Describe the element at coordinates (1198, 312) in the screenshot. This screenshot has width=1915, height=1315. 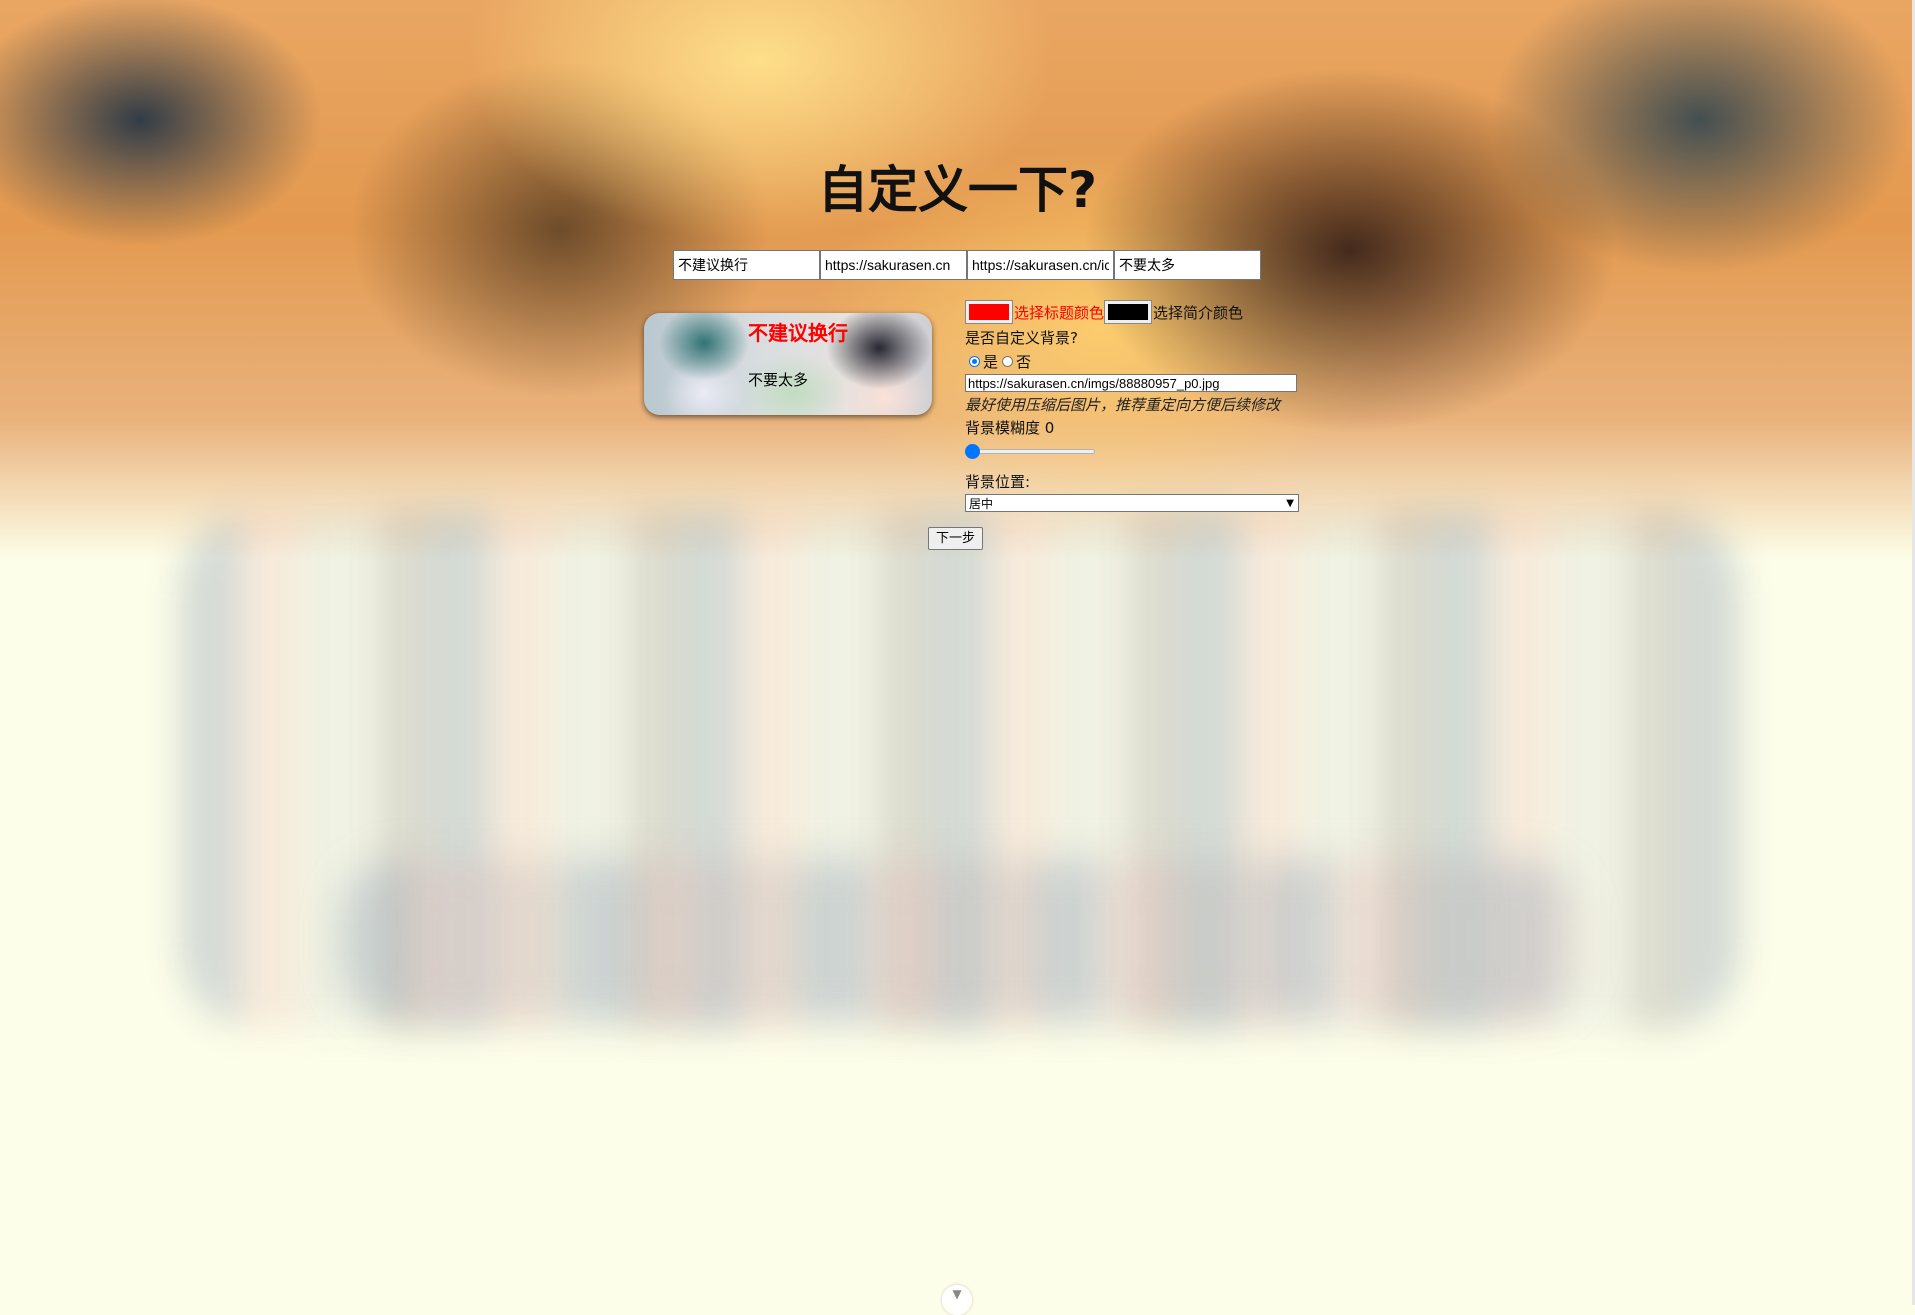
I see `description-color-label: 选择简介颜色` at that location.